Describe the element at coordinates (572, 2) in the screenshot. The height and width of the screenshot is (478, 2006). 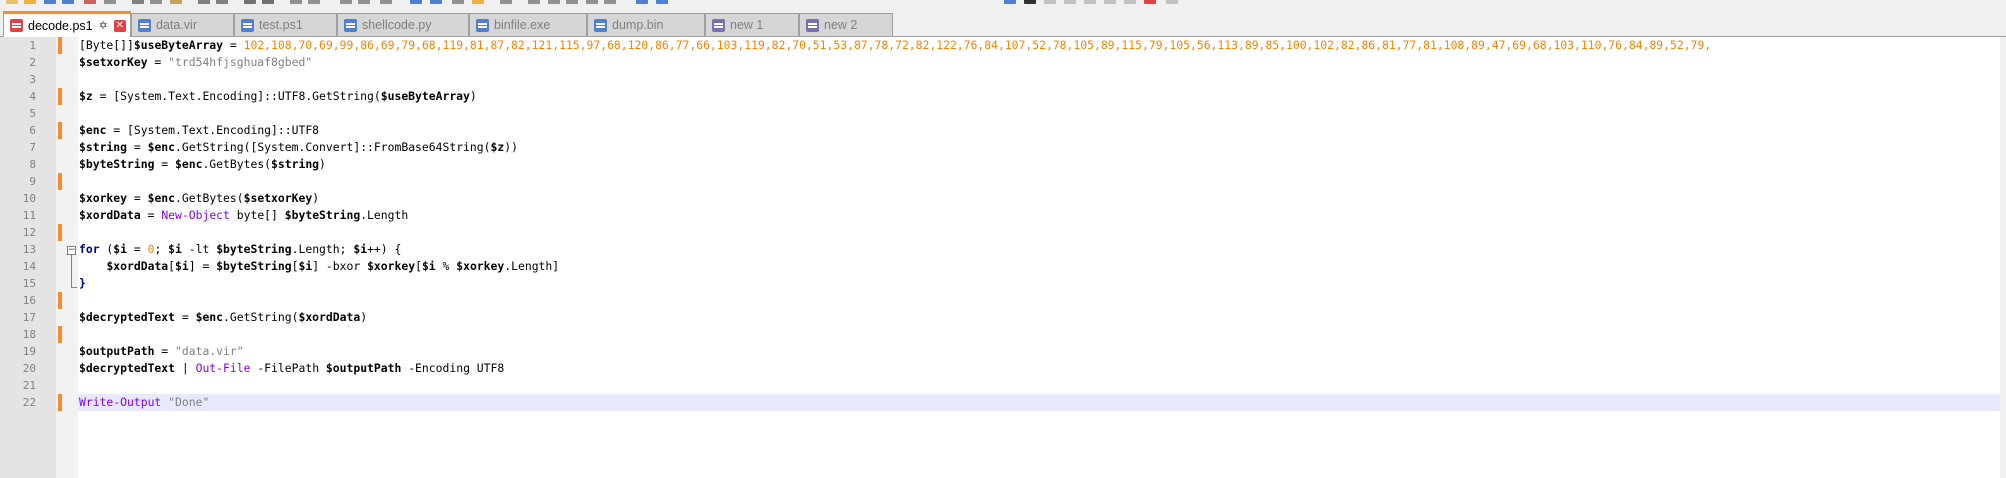
I see `play-macro-icon` at that location.